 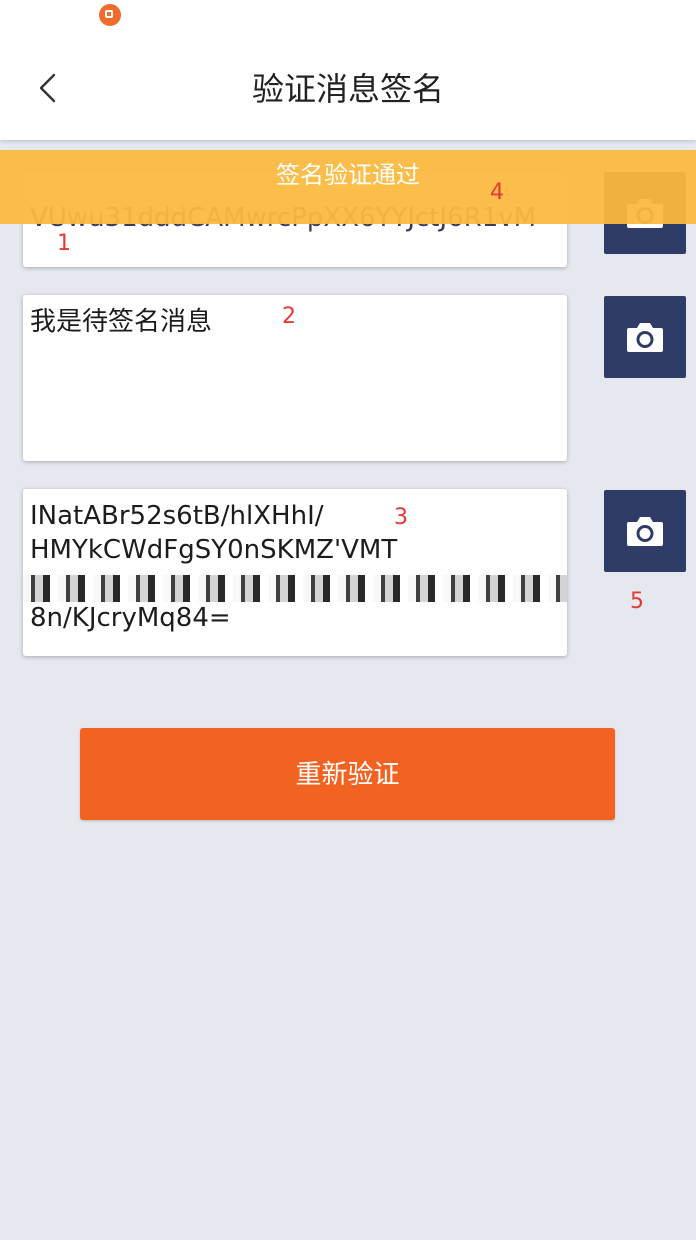 I want to click on toast-message: 签名验证通过, so click(x=348, y=175).